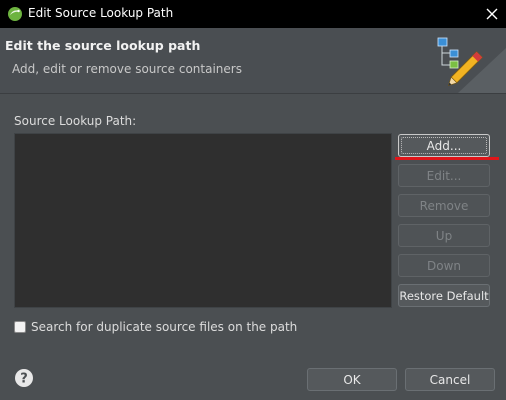 This screenshot has width=506, height=400. I want to click on close-button, so click(492, 14).